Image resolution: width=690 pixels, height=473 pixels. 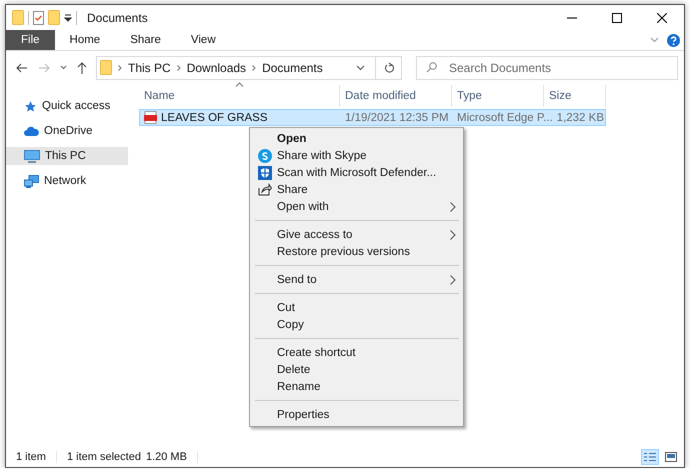 I want to click on ribbon-tab: View, so click(x=203, y=40).